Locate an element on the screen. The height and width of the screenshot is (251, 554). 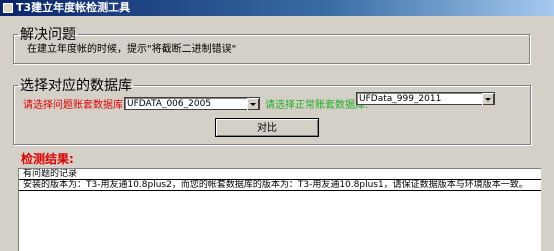
window-title: T3建立年度帐检测工具 is located at coordinates (73, 7).